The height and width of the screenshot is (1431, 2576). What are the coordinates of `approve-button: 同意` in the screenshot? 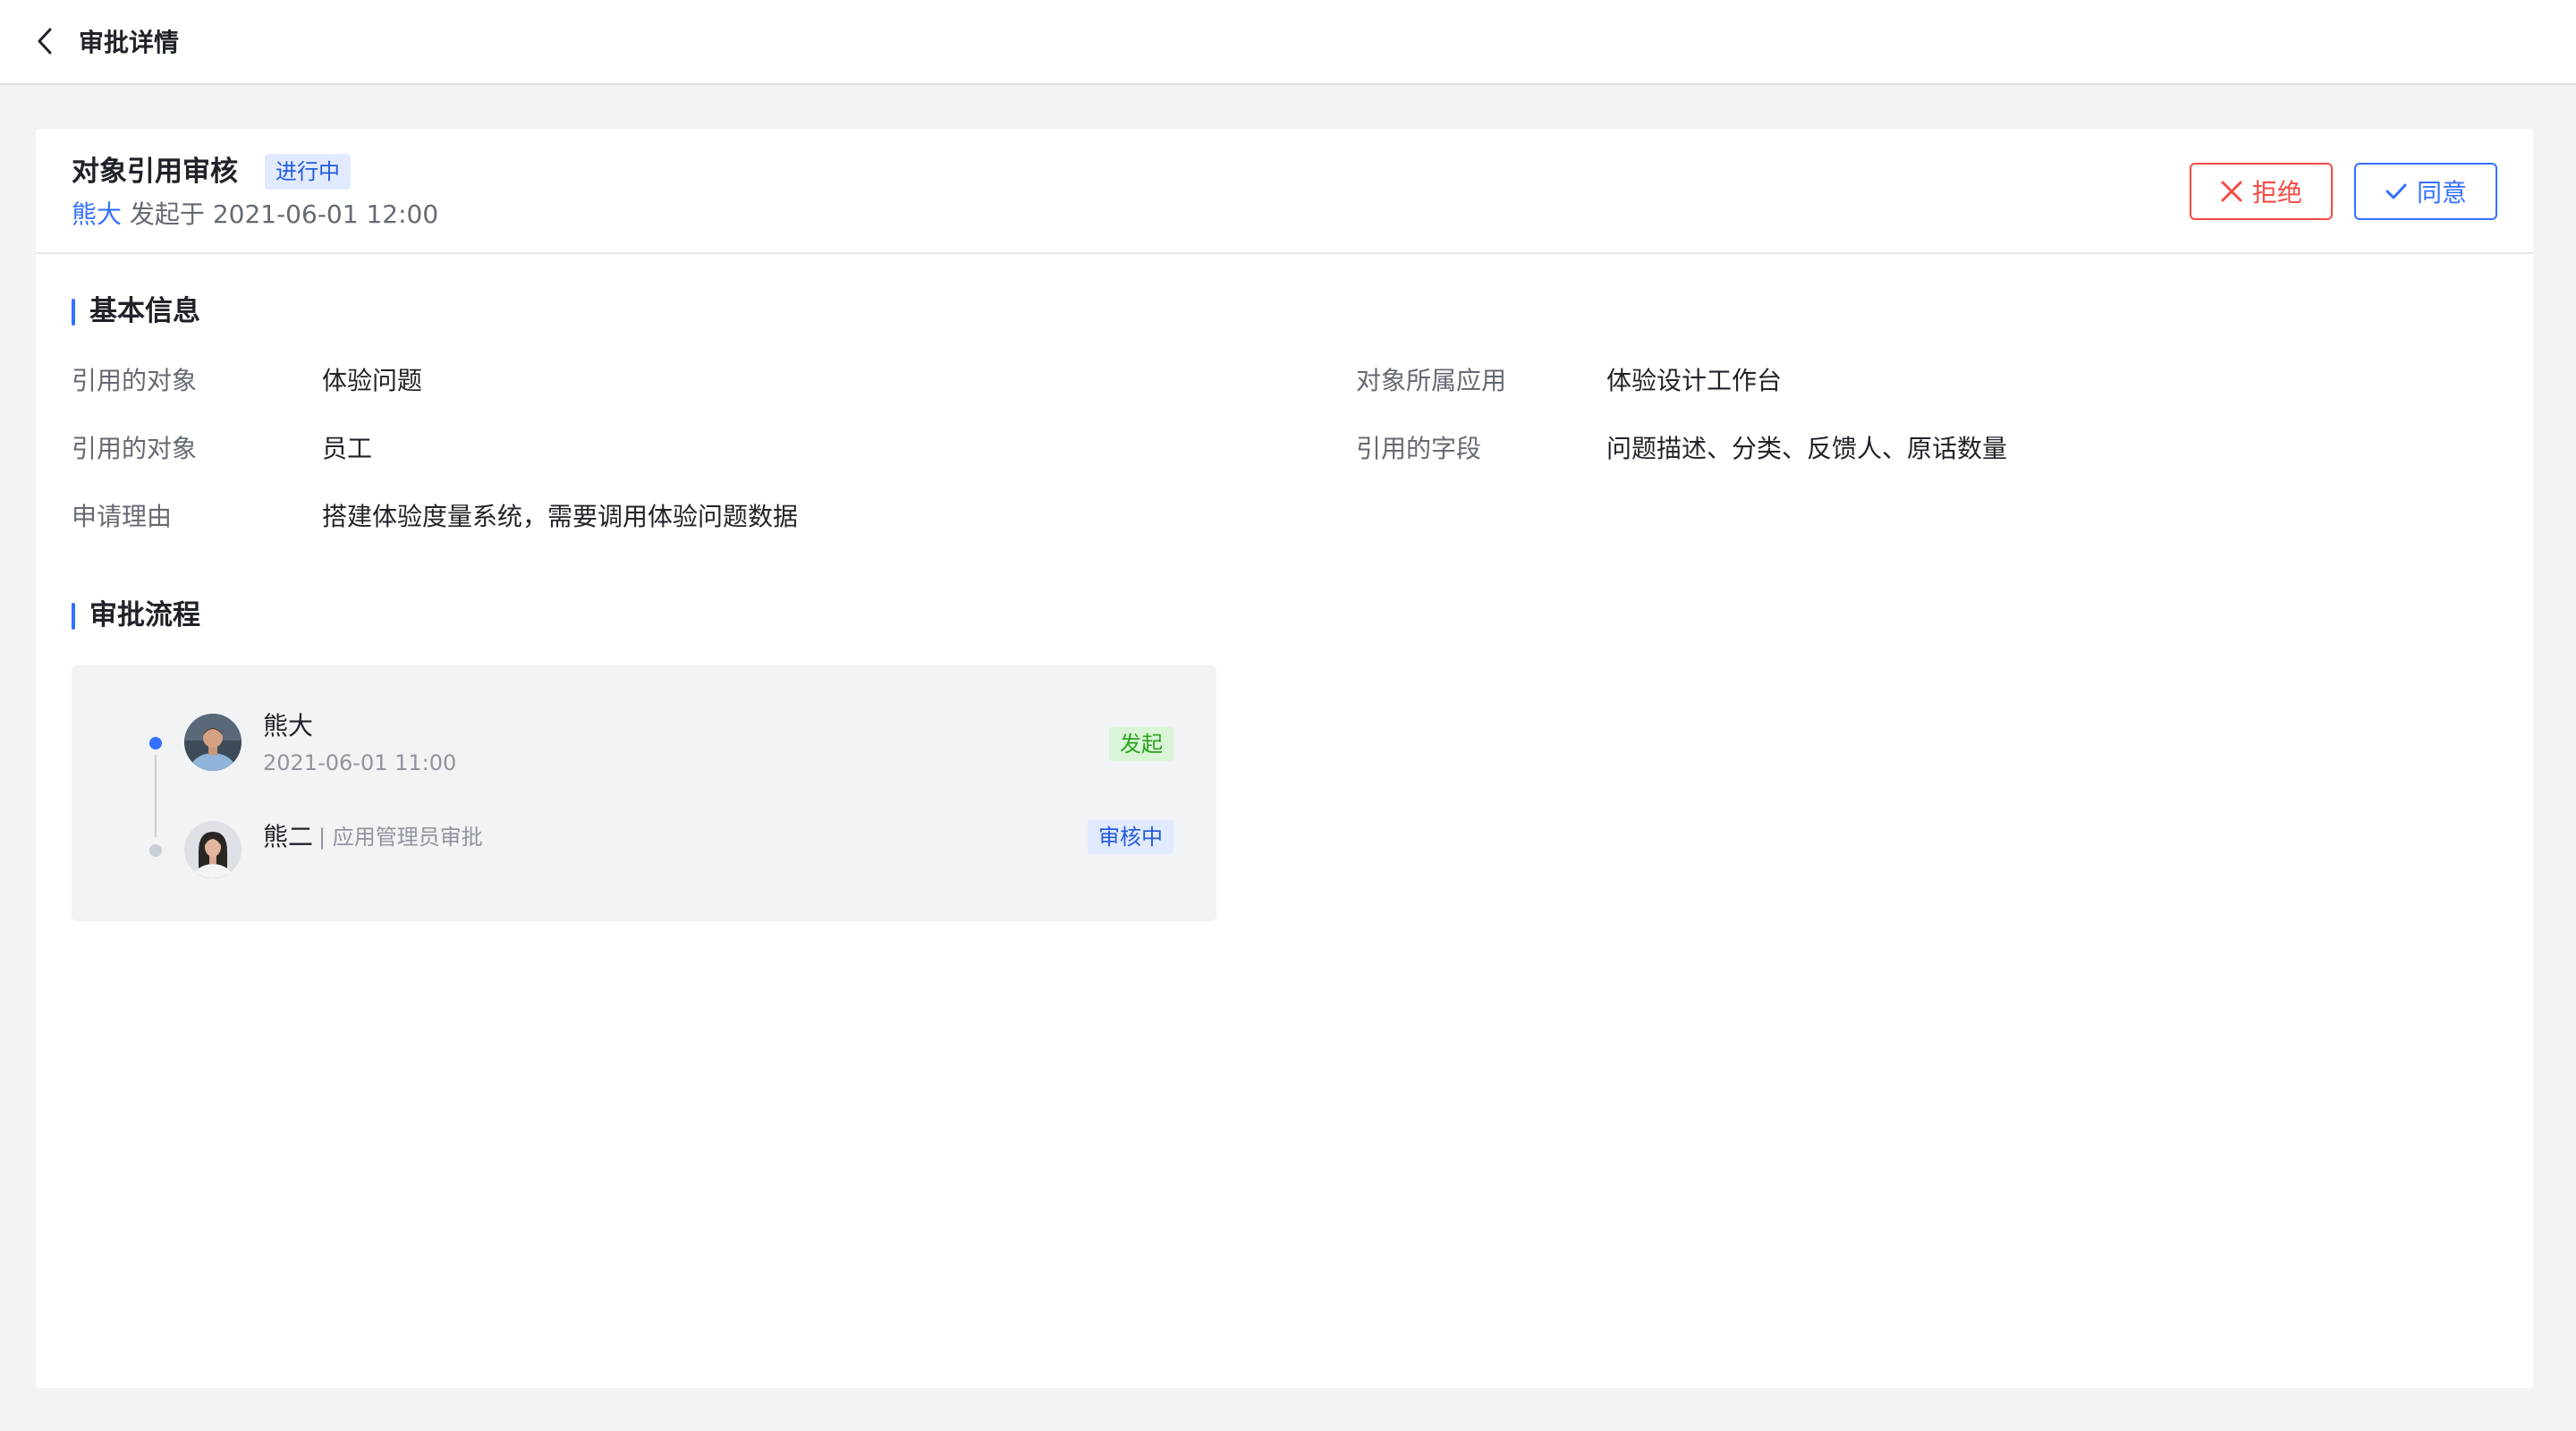 It's located at (2425, 192).